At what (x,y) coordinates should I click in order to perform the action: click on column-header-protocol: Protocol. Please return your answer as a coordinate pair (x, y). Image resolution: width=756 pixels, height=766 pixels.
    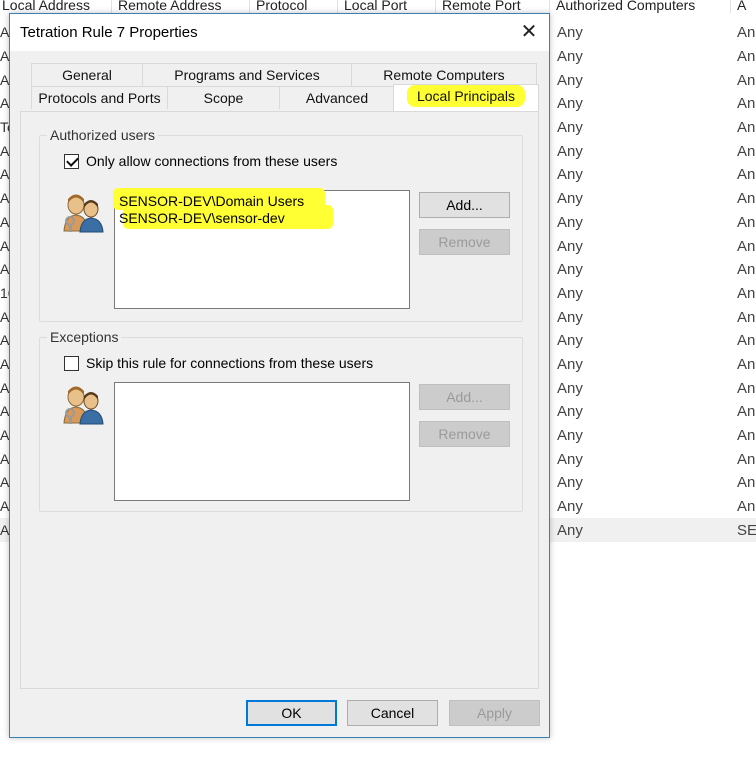
    Looking at the image, I should click on (294, 6).